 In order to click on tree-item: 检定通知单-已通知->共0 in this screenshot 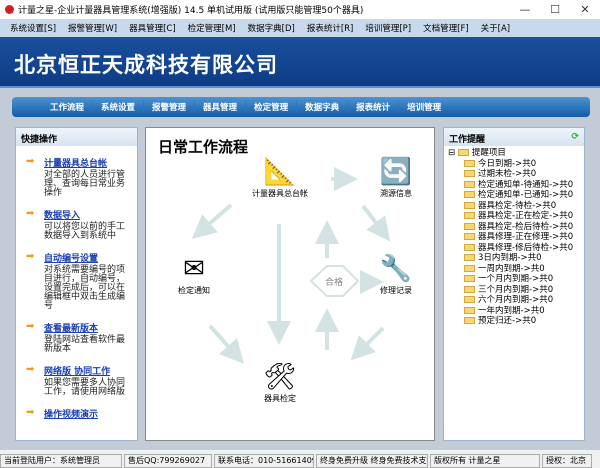, I will do `click(514, 195)`.